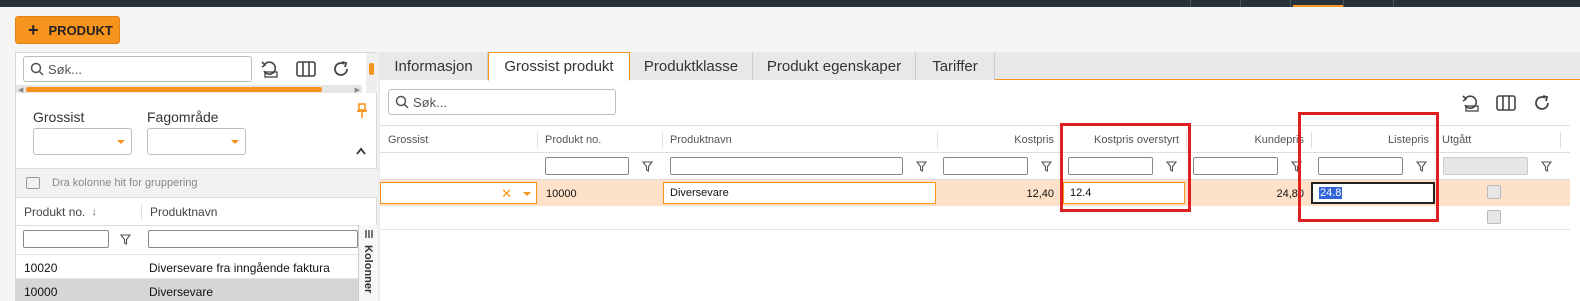  I want to click on tab-label: Grossist produkt, so click(559, 66).